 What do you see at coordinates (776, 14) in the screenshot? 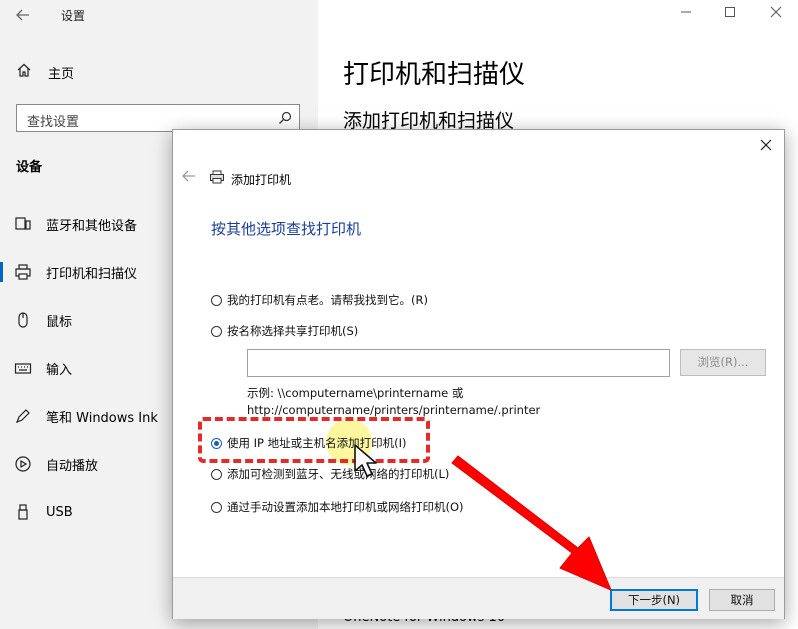
I see `close-icon` at bounding box center [776, 14].